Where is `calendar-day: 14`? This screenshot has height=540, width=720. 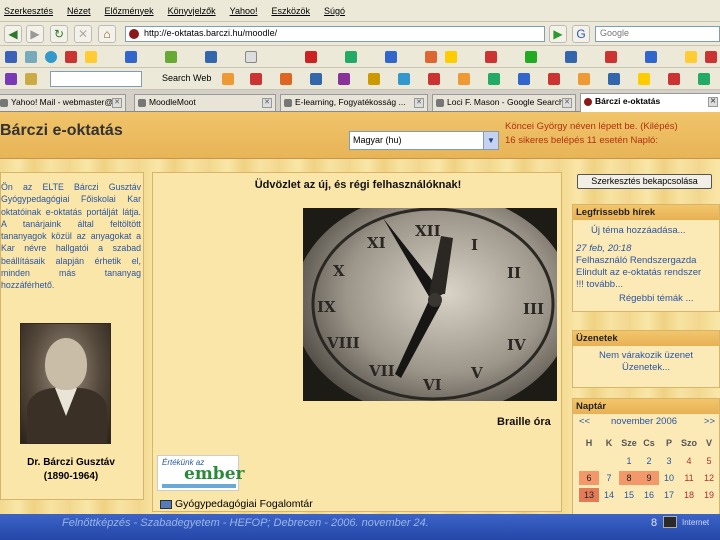 calendar-day: 14 is located at coordinates (609, 495).